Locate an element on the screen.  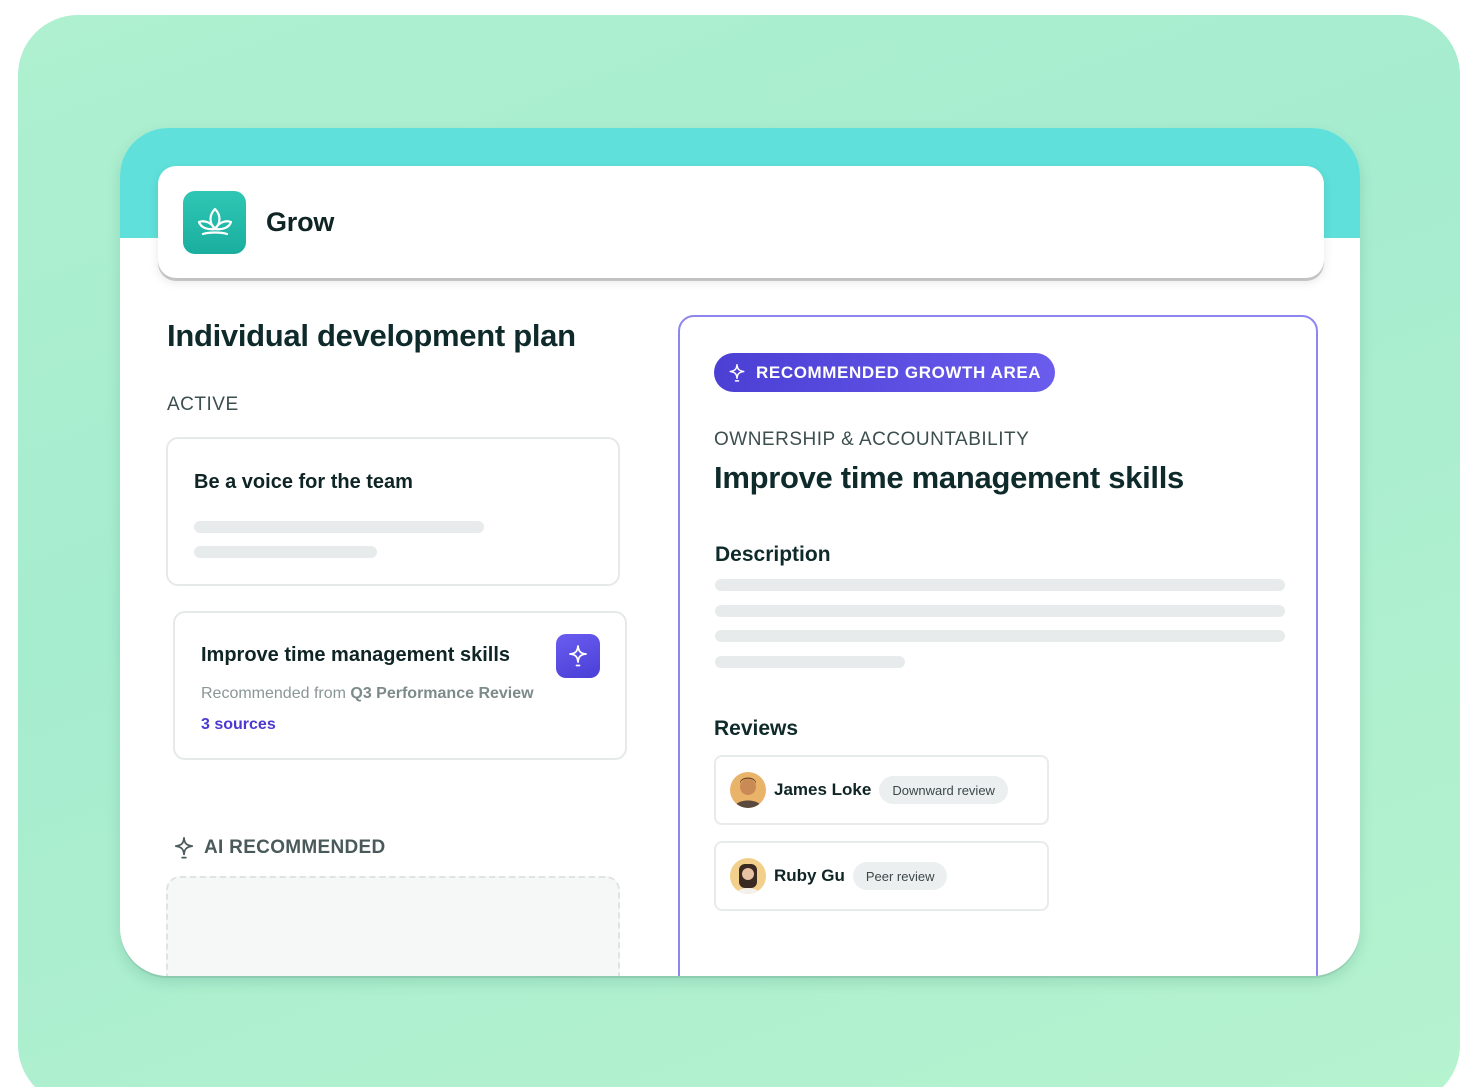
recommendation-prefix: Recommended from is located at coordinates (276, 693).